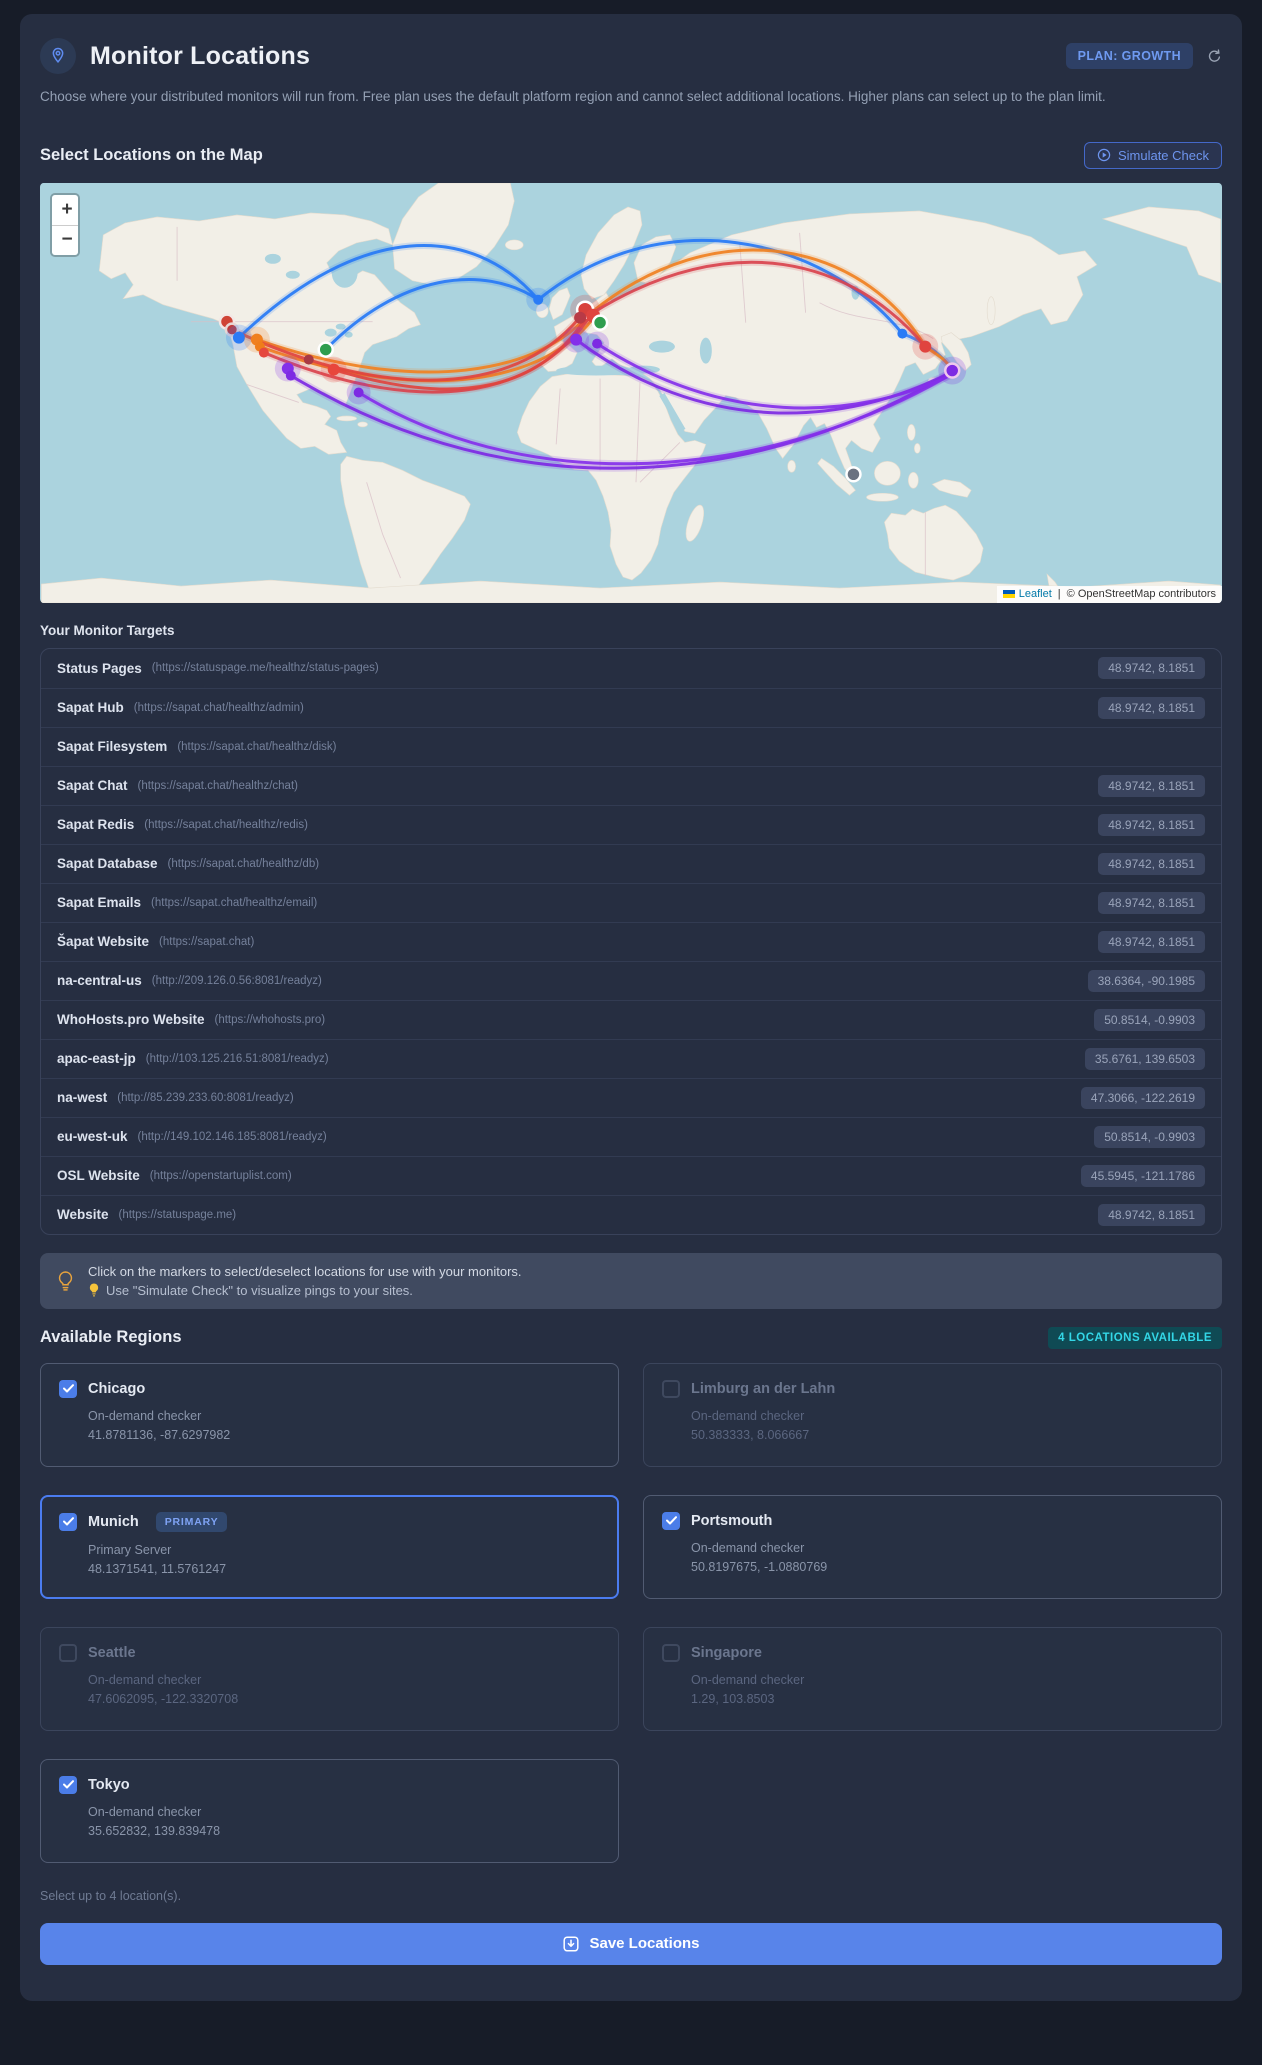 The height and width of the screenshot is (2065, 1262). I want to click on us-red-2-marker, so click(333, 369).